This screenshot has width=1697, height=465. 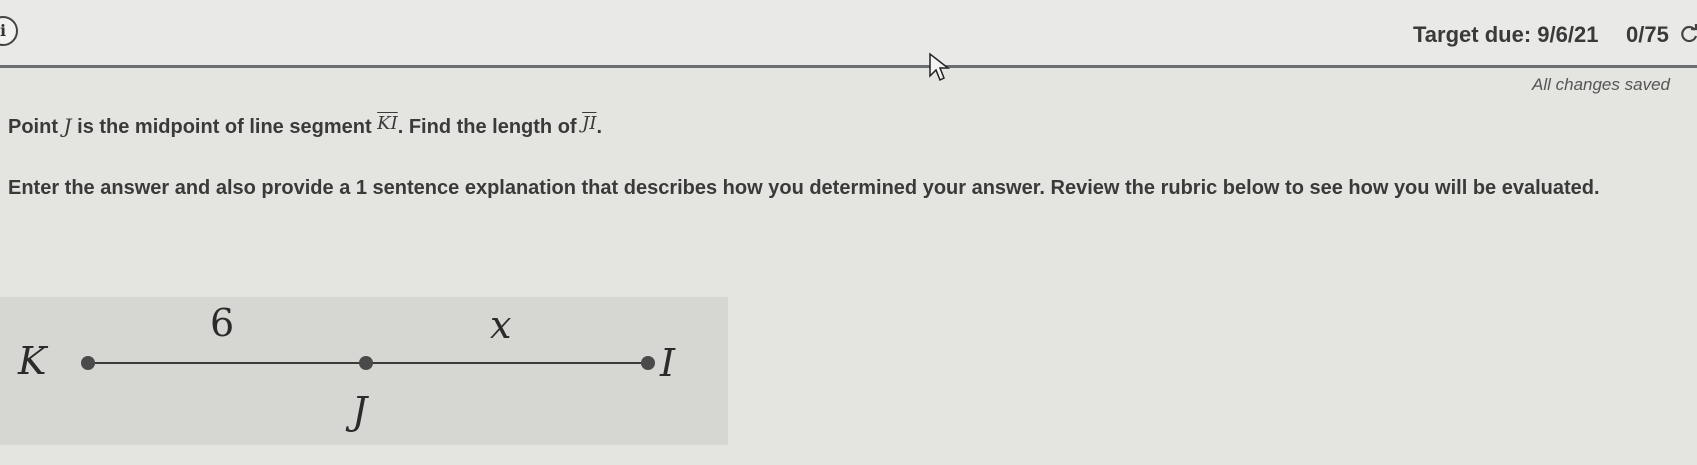 What do you see at coordinates (224, 127) in the screenshot?
I see `prompt-text: is the midpoint of line segment` at bounding box center [224, 127].